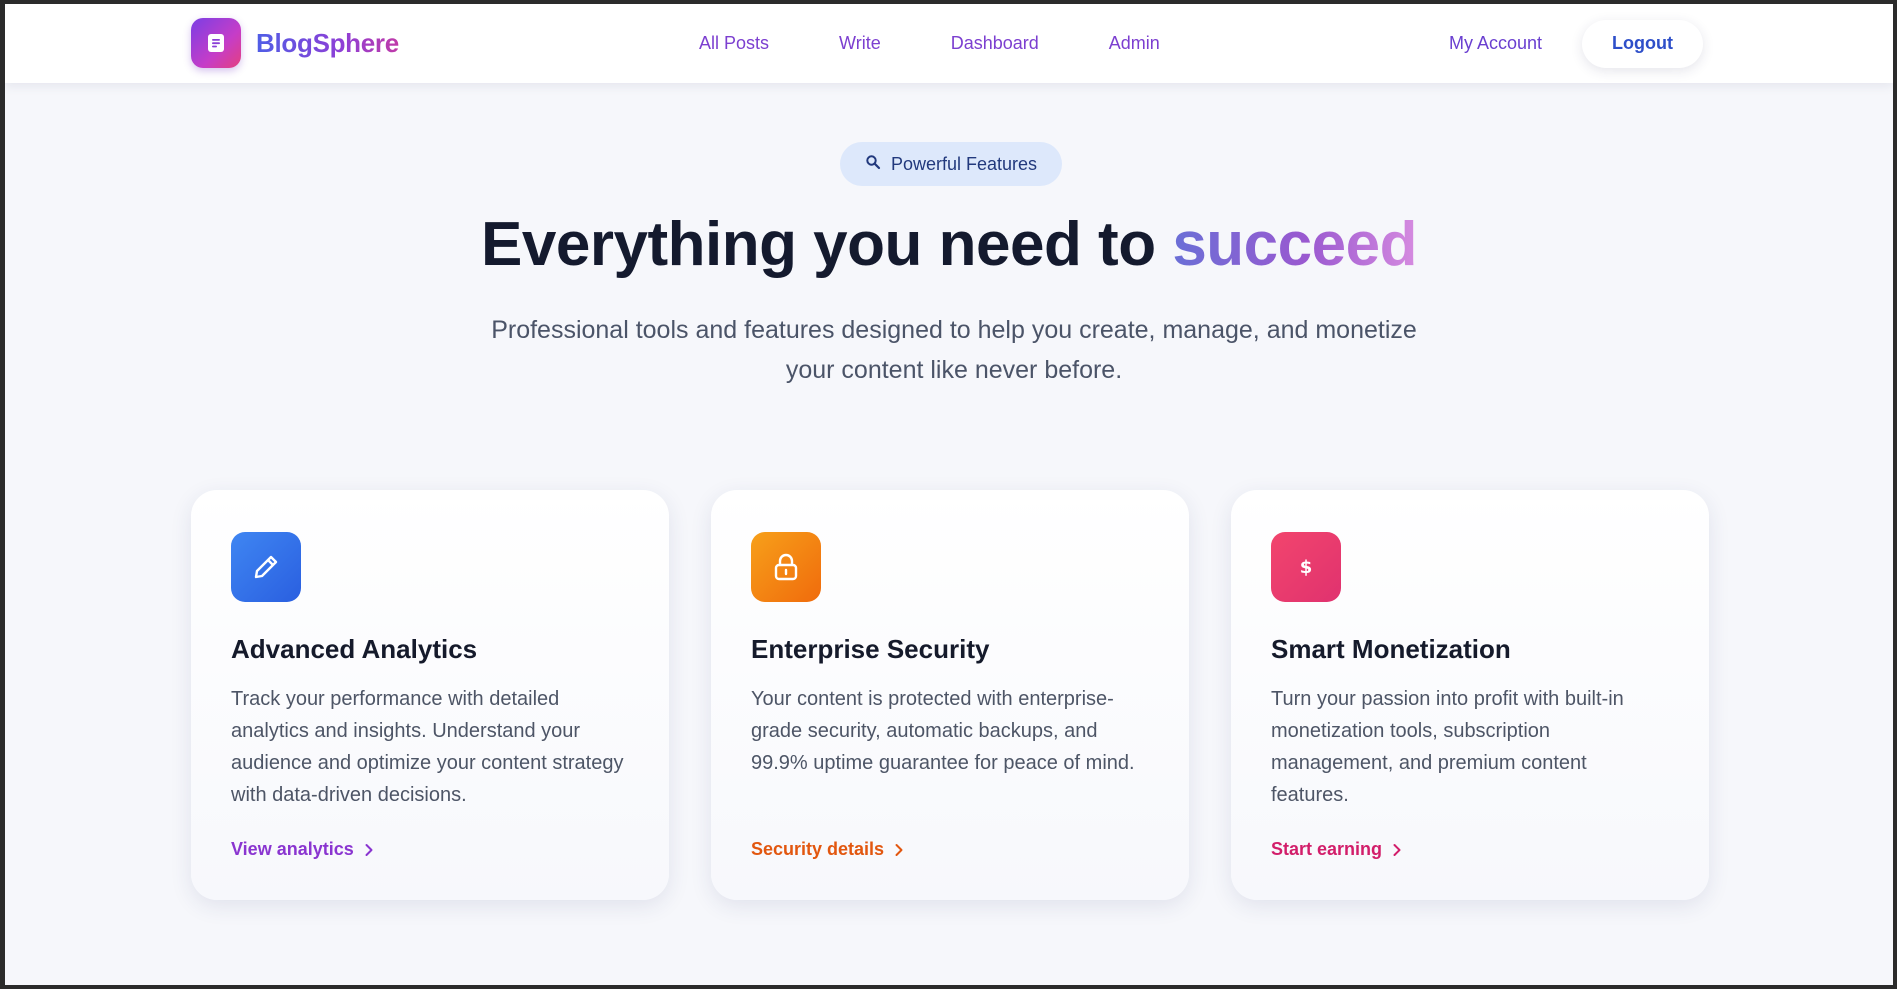 Image resolution: width=1897 pixels, height=989 pixels. What do you see at coordinates (734, 43) in the screenshot?
I see `nav-all-posts: All Posts` at bounding box center [734, 43].